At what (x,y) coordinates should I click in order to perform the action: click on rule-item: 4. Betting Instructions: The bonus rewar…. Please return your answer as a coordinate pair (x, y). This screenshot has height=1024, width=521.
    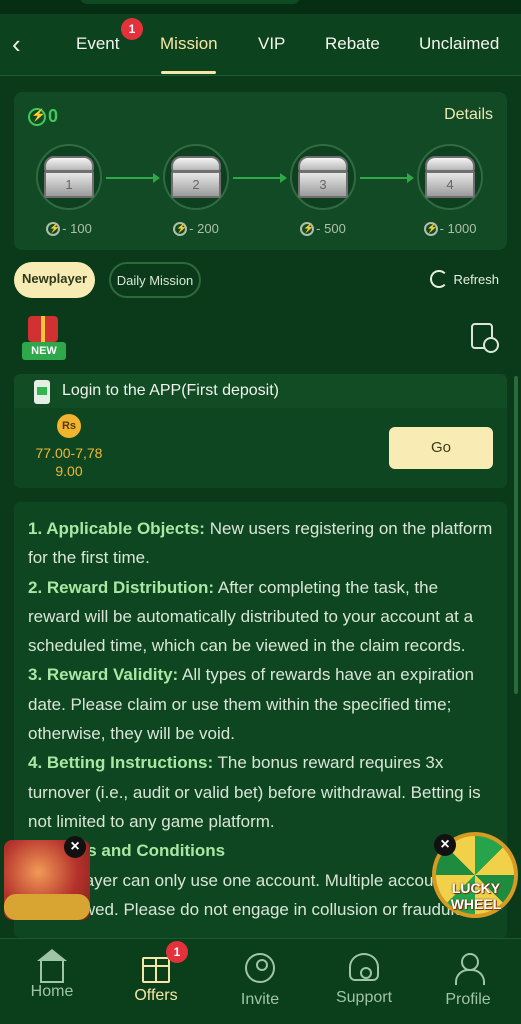
    Looking at the image, I should click on (254, 792).